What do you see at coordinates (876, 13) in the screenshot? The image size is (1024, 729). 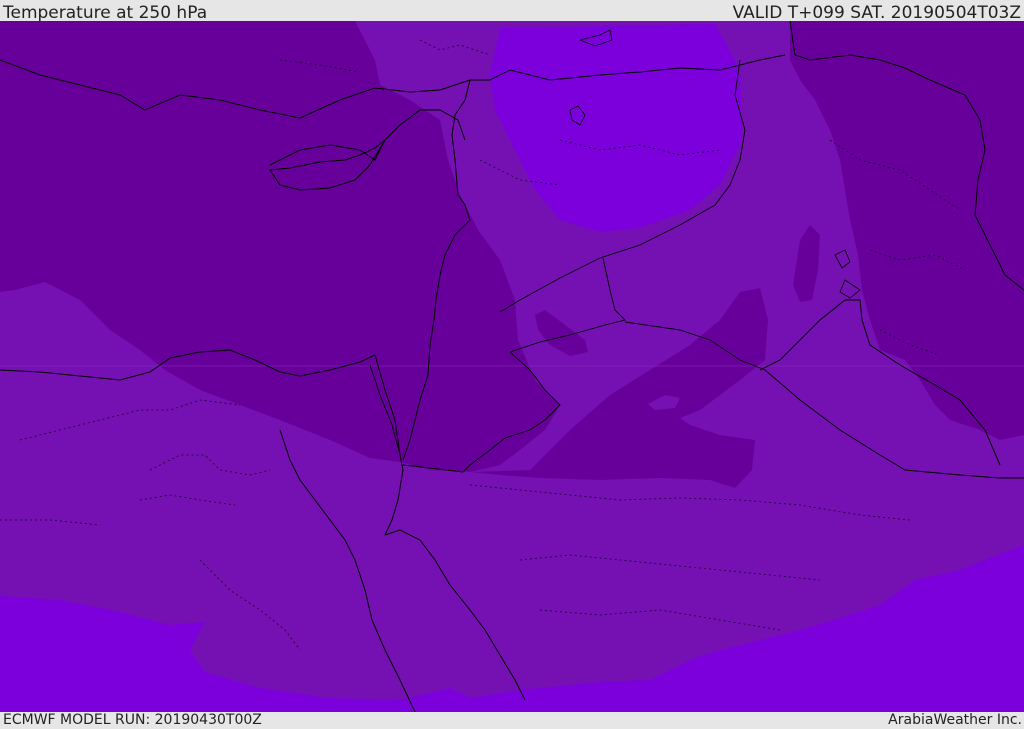 I see `valid-time: VALID T+099 SAT. 20190504T03Z` at bounding box center [876, 13].